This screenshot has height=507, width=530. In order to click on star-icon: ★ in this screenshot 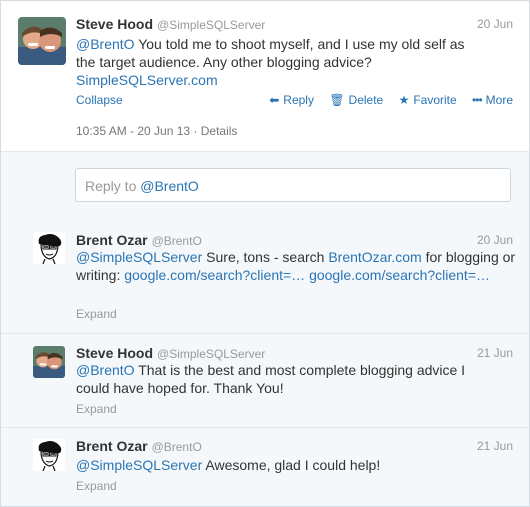, I will do `click(404, 100)`.